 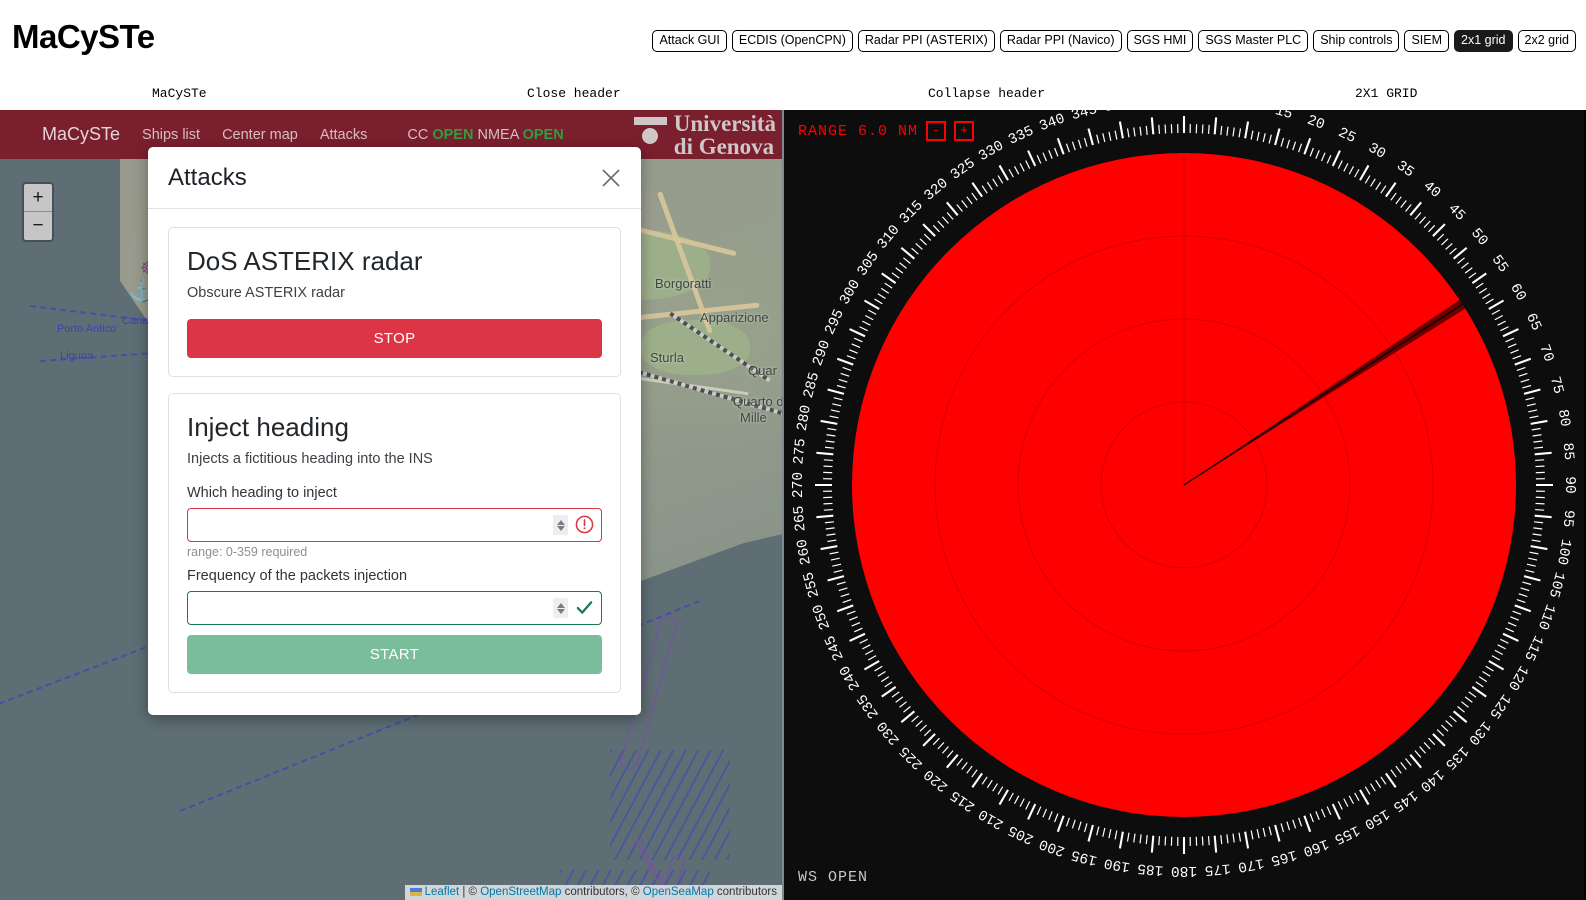 What do you see at coordinates (1569, 484) in the screenshot?
I see `radar-bearing-label: 90` at bounding box center [1569, 484].